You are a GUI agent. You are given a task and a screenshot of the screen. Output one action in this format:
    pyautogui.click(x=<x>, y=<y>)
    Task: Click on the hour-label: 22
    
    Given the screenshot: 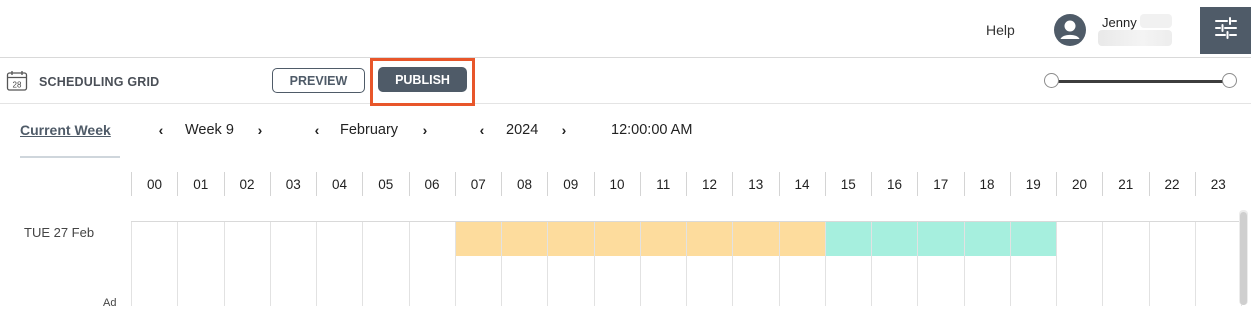 What is the action you would take?
    pyautogui.click(x=1171, y=184)
    